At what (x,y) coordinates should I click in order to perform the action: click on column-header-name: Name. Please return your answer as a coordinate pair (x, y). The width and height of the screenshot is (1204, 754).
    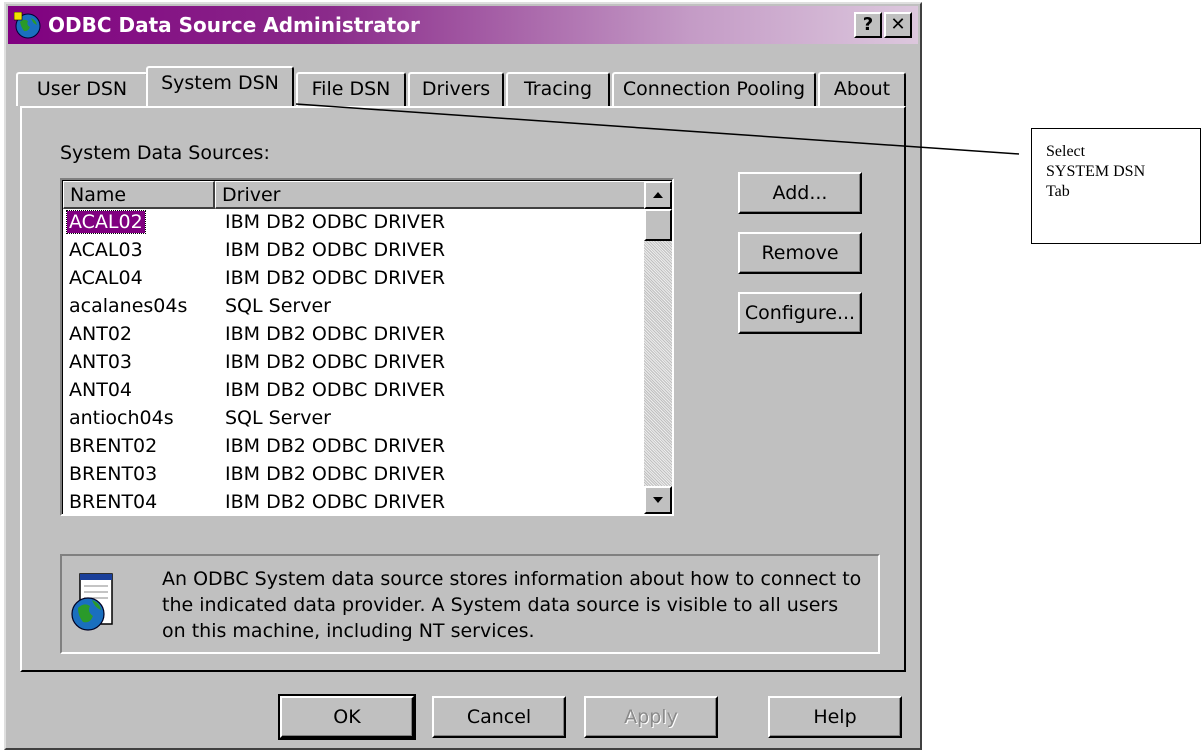
    Looking at the image, I should click on (139, 195).